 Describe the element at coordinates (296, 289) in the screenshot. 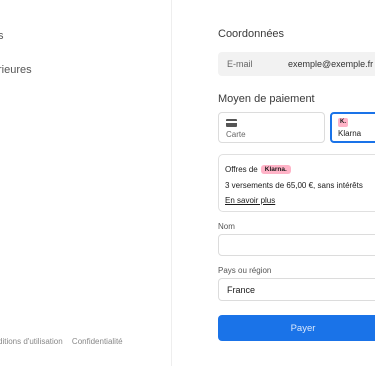

I see `country-select: France` at that location.